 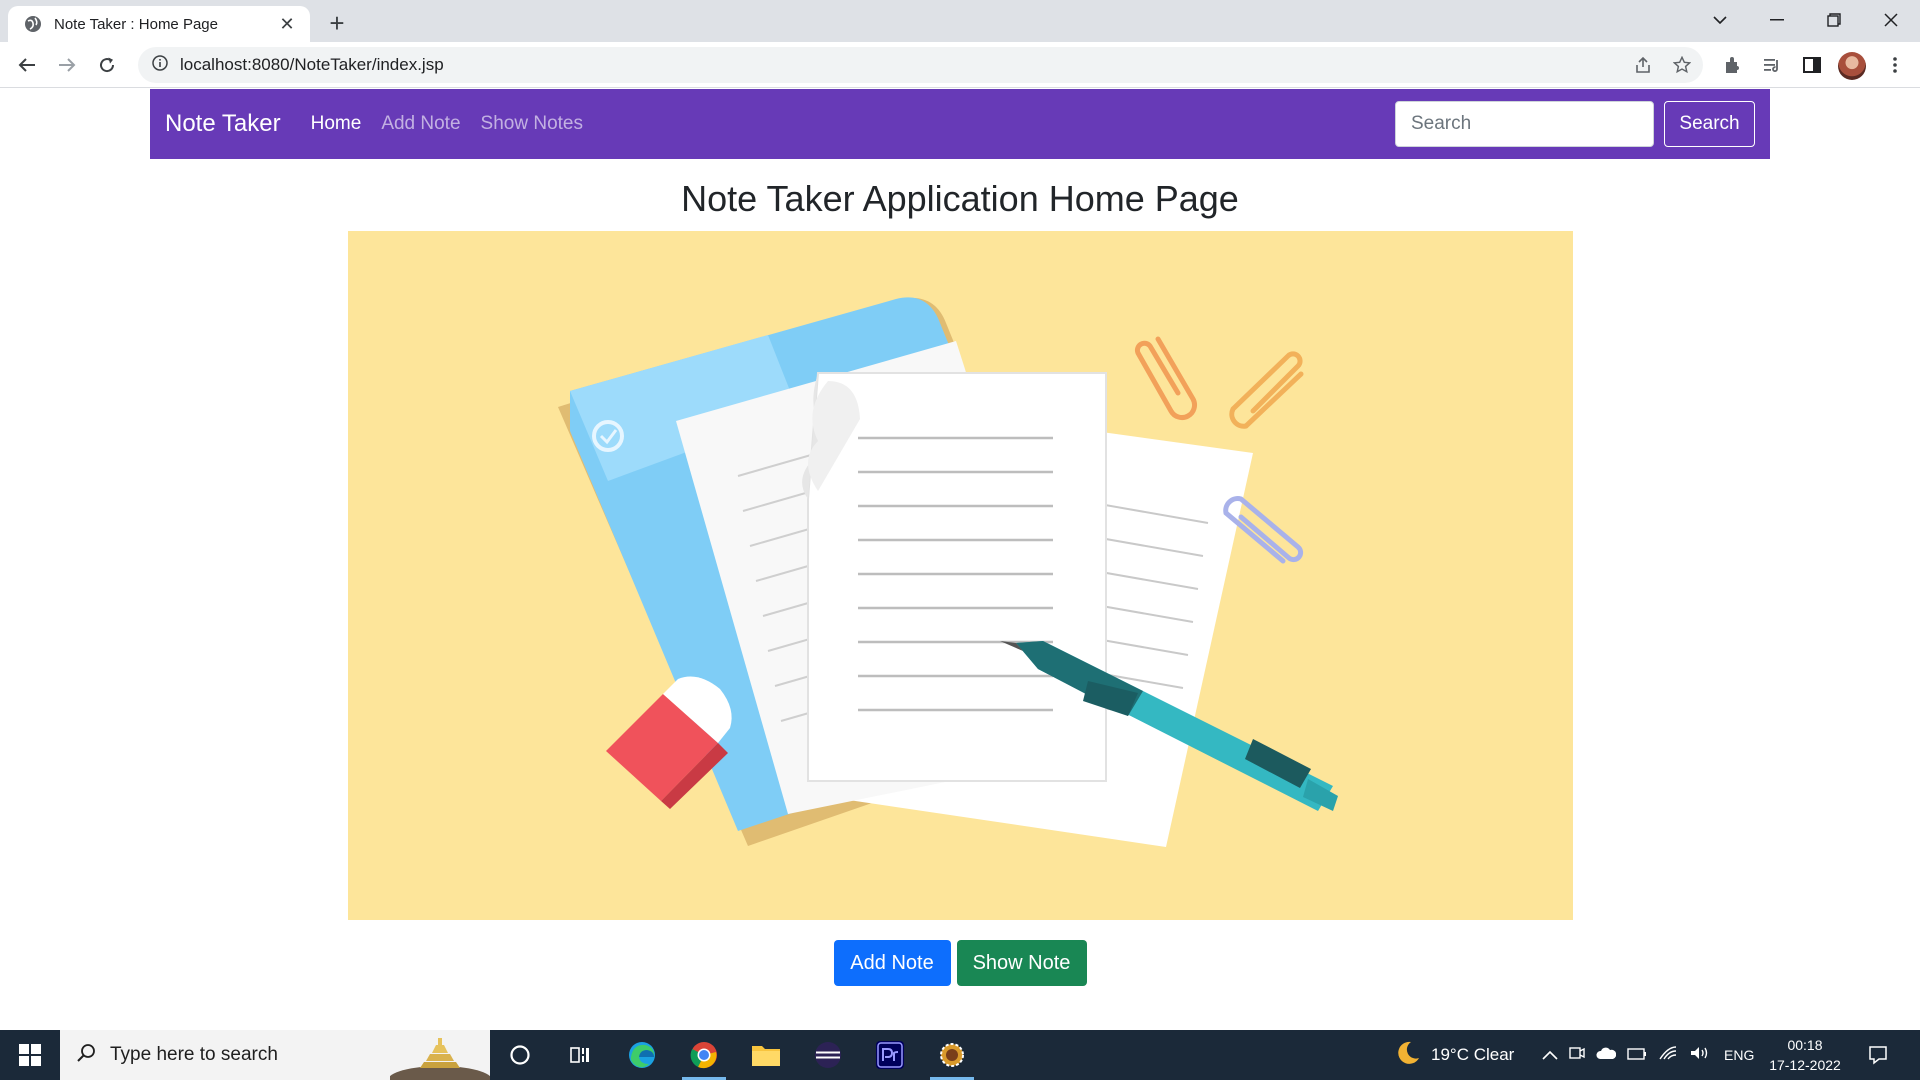 I want to click on moon-icon, so click(x=1408, y=1055).